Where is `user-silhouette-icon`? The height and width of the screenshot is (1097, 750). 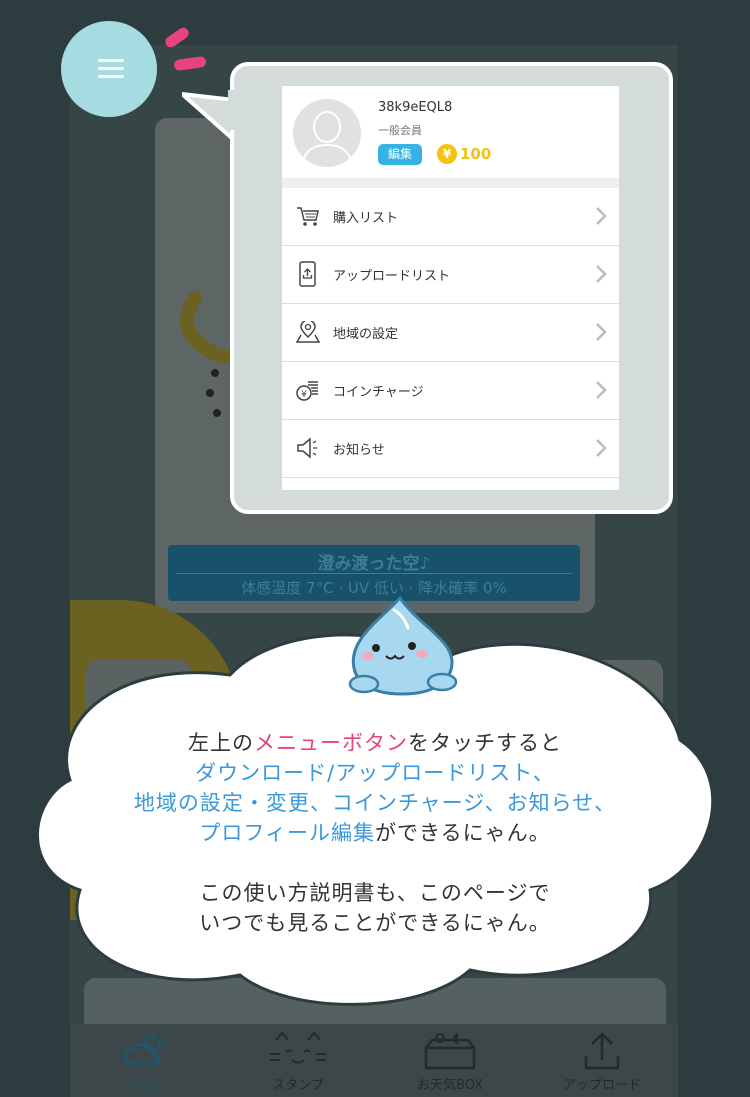
user-silhouette-icon is located at coordinates (327, 136).